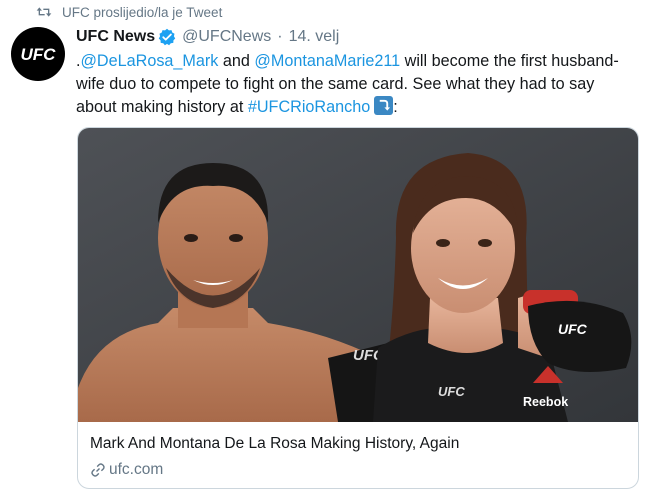 This screenshot has height=489, width=650. I want to click on tweet-header: UFC News @UFCNews · 14. velj, so click(207, 37).